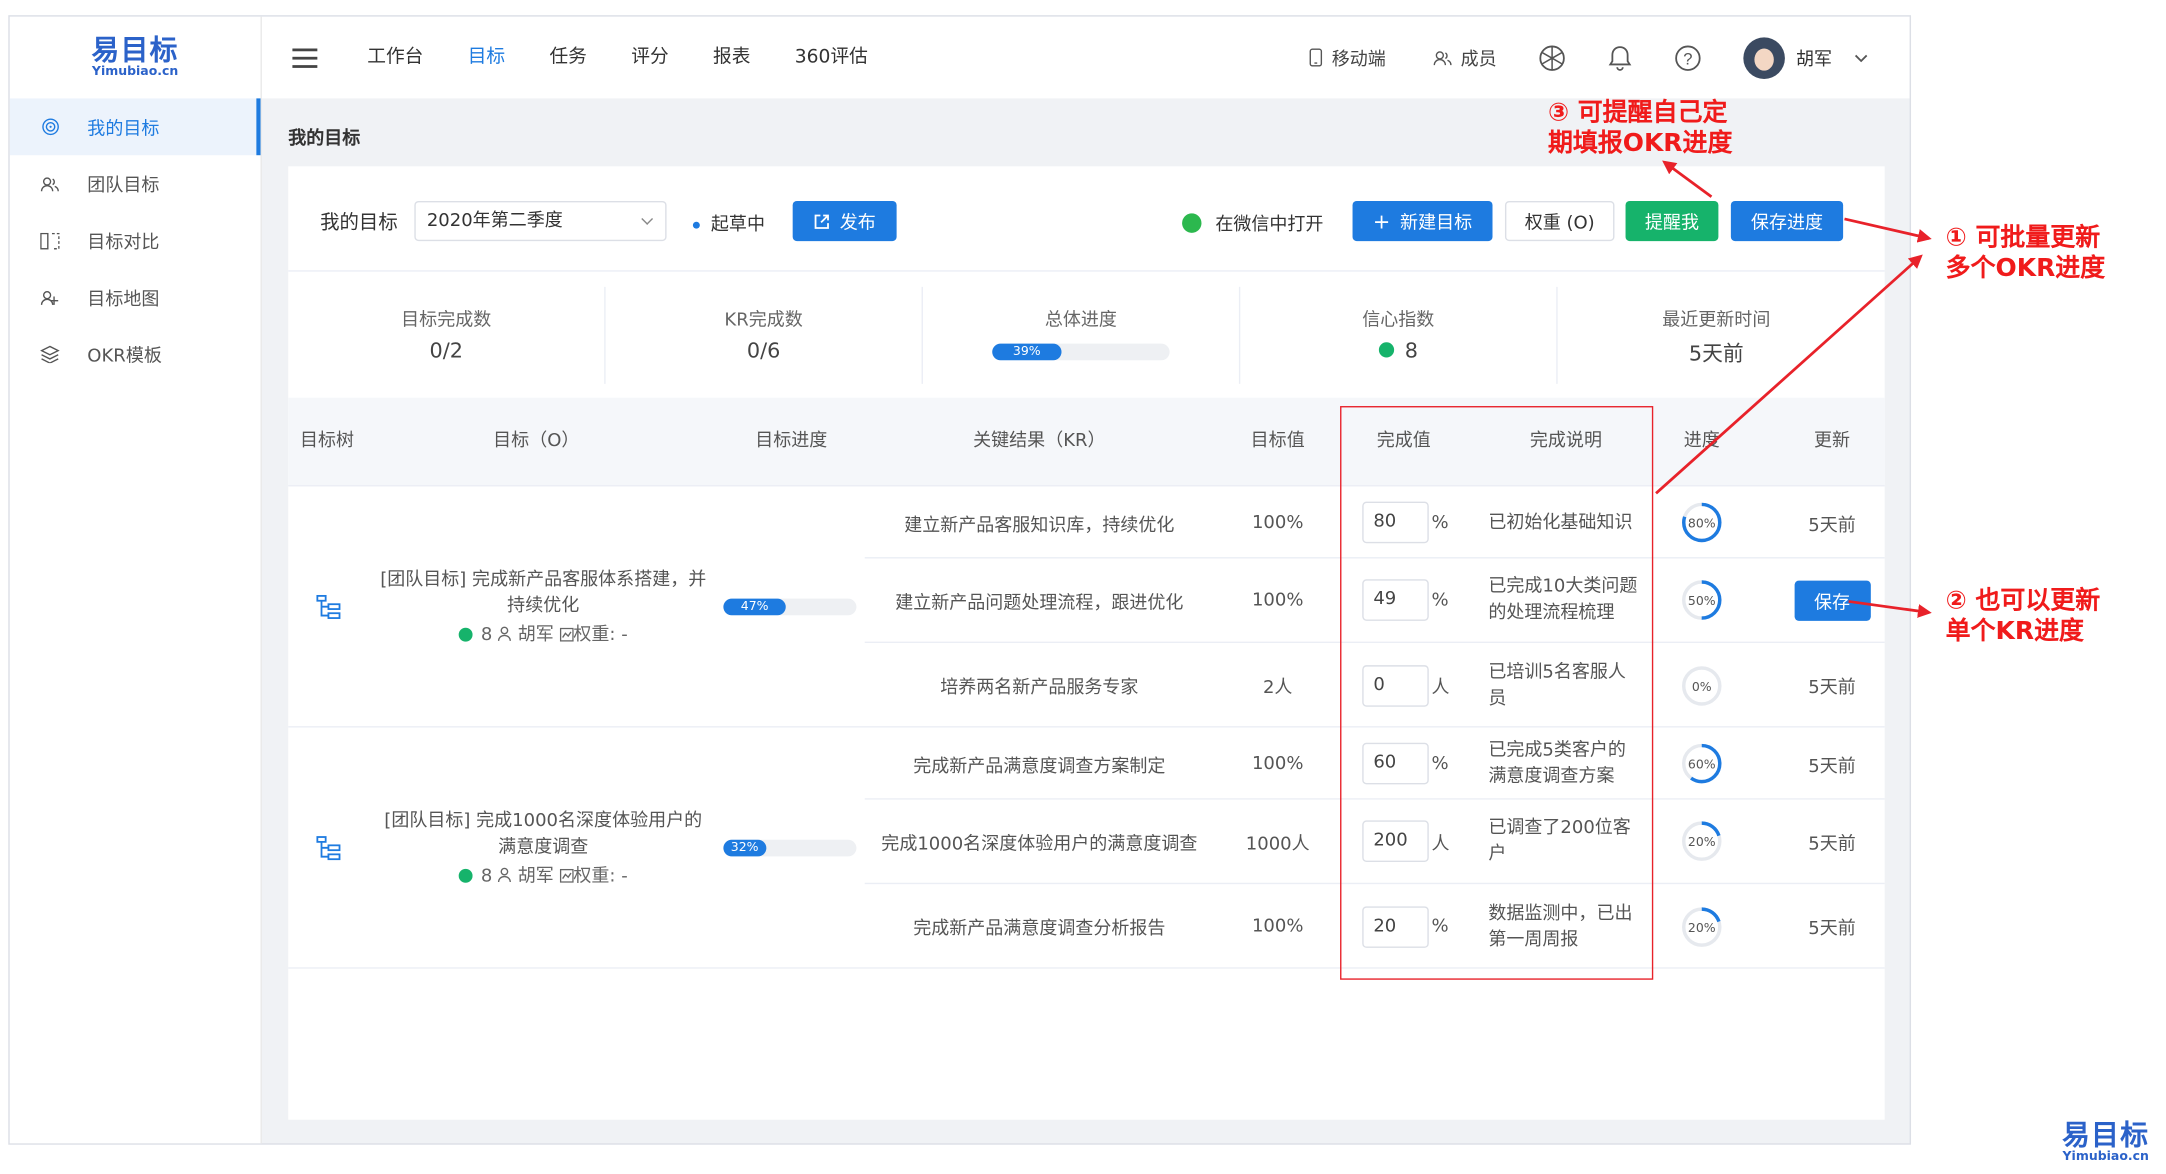 The width and height of the screenshot is (2166, 1174). Describe the element at coordinates (1789, 374) in the screenshot. I see `arrow-progress-column` at that location.